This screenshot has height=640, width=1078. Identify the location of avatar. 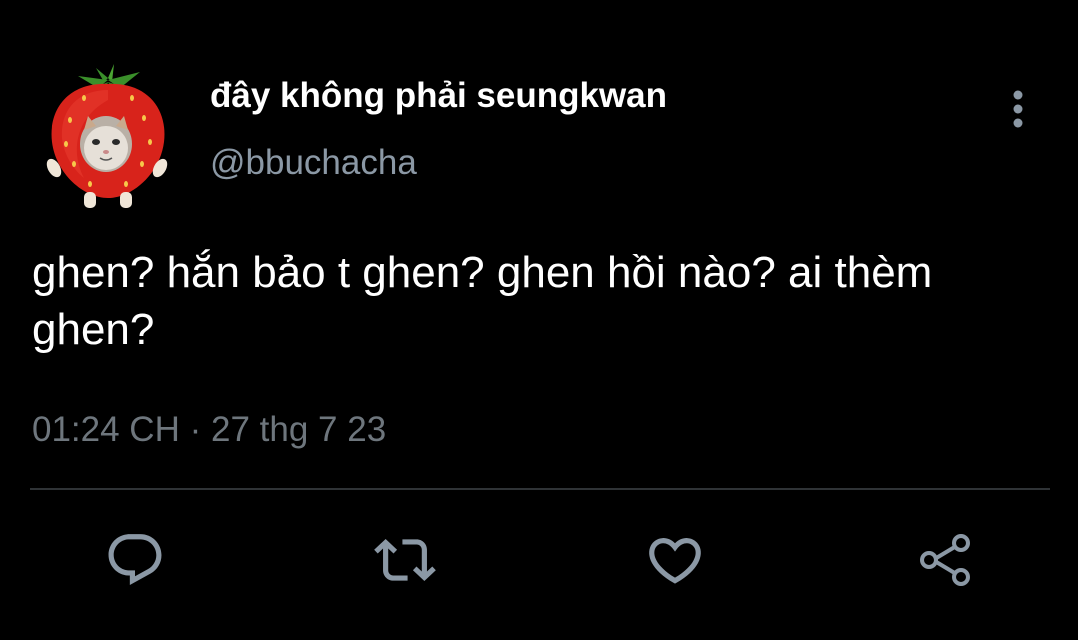
(108, 135).